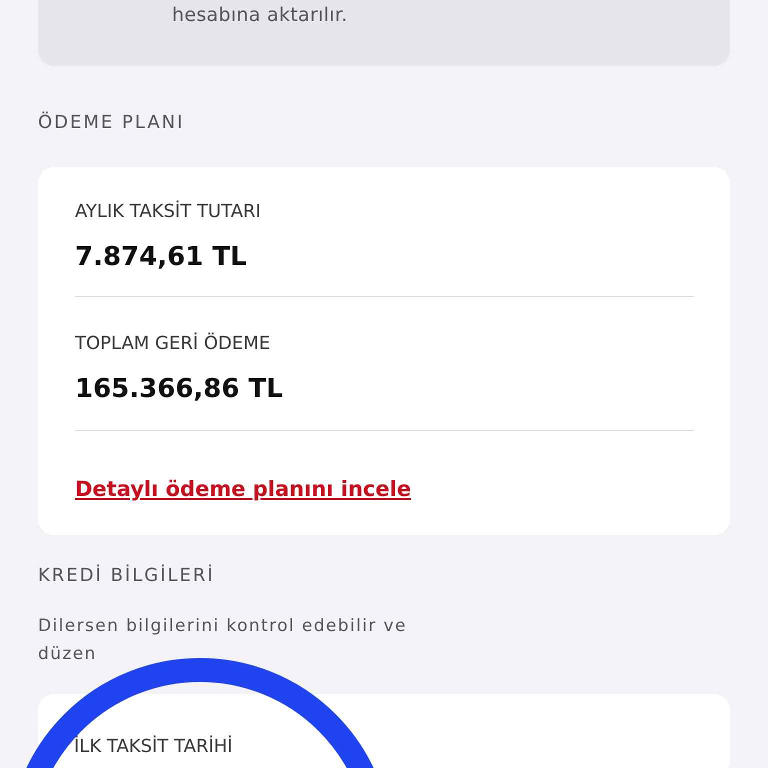 This screenshot has width=768, height=768. Describe the element at coordinates (223, 640) in the screenshot. I see `description-text: Dilersen bilgilerini kontrol edebilir ve düzen` at that location.